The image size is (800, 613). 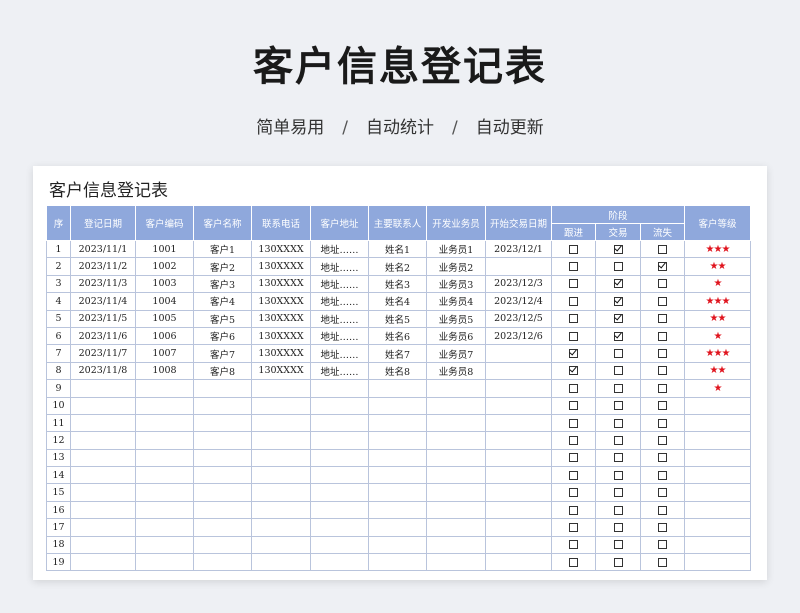 What do you see at coordinates (222, 284) in the screenshot?
I see `cell-name: 客户3` at bounding box center [222, 284].